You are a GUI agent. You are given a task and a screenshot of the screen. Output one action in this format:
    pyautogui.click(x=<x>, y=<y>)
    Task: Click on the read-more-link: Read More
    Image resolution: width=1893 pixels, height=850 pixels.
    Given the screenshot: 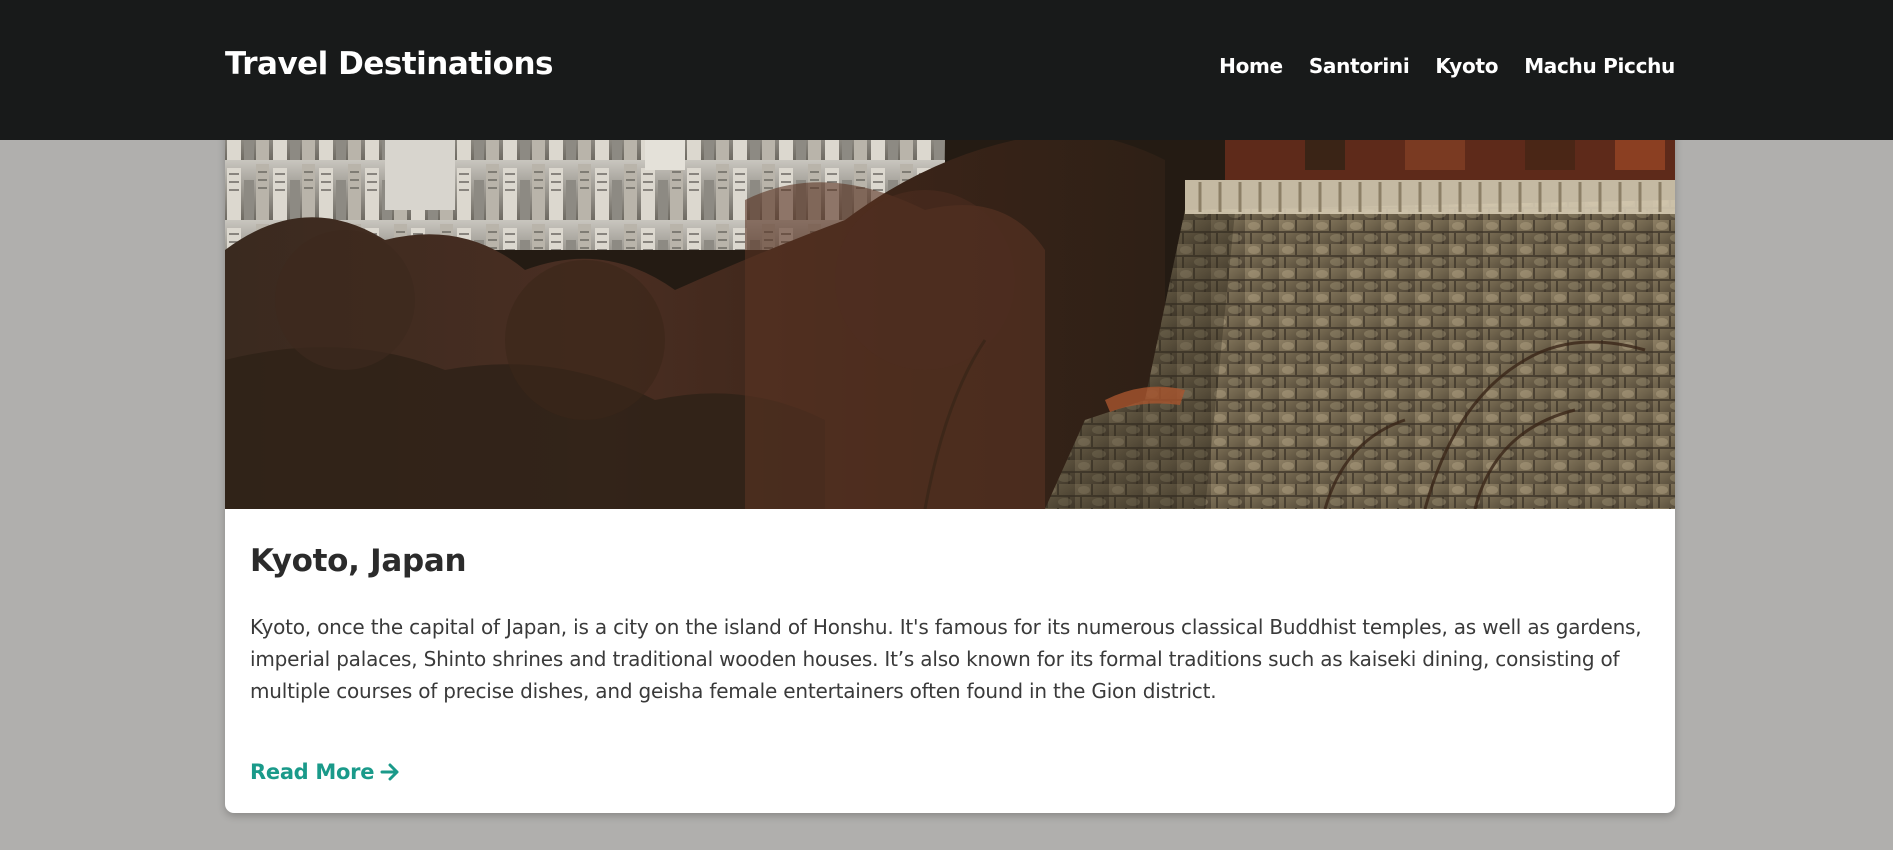 What is the action you would take?
    pyautogui.click(x=325, y=772)
    